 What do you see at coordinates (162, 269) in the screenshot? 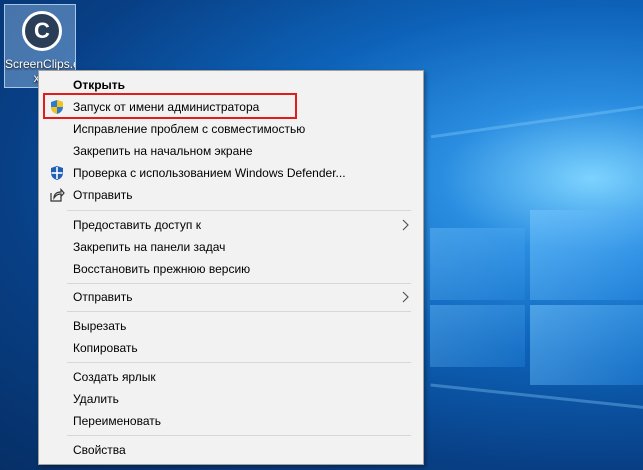
I see `menu-item-label: Восстановить прежнюю версию` at bounding box center [162, 269].